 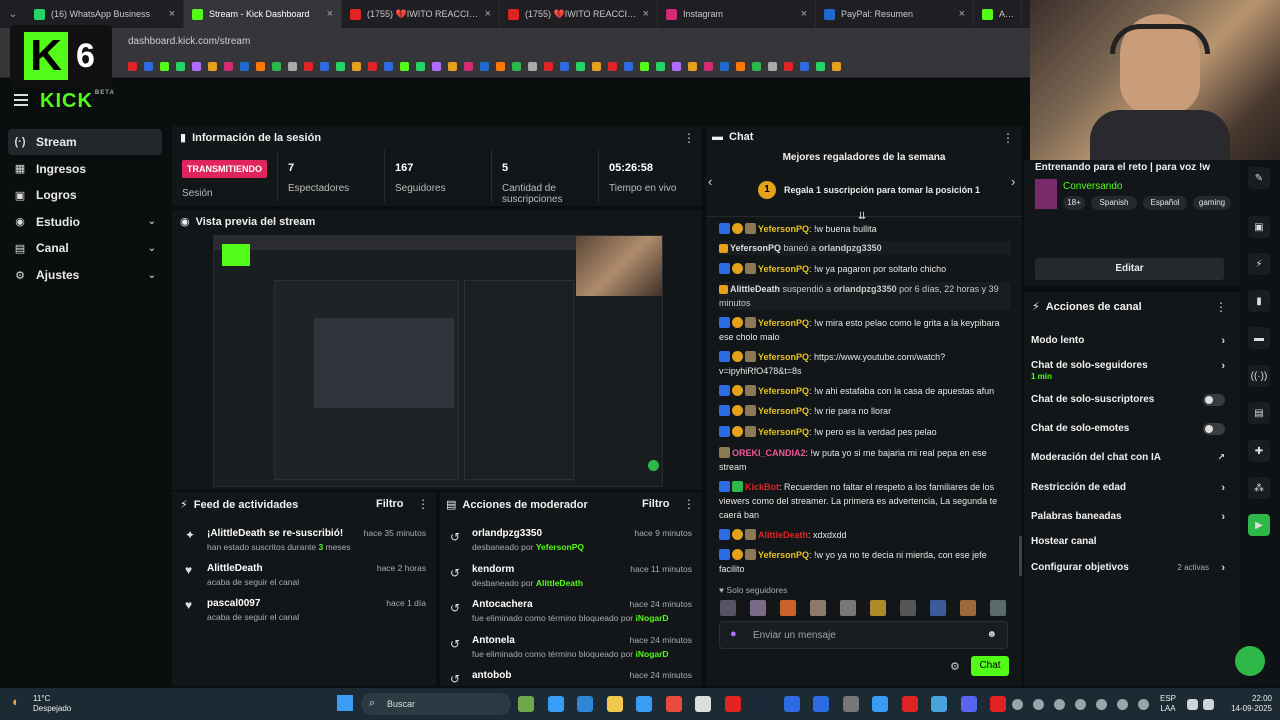 What do you see at coordinates (1259, 301) in the screenshot?
I see `clipboard-icon: ▮` at bounding box center [1259, 301].